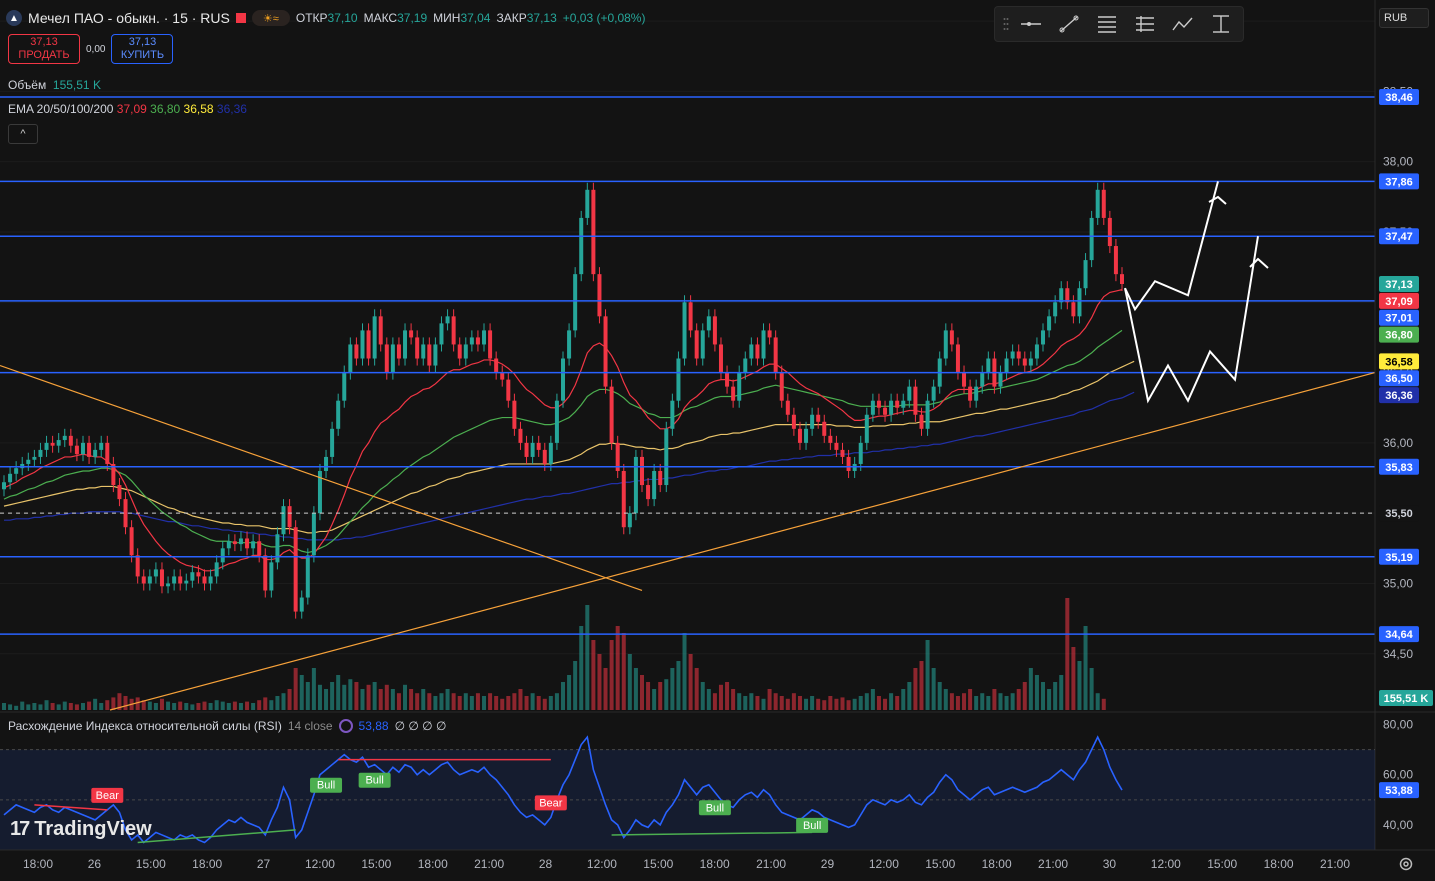  I want to click on horizontal-ray-icon, so click(1031, 24).